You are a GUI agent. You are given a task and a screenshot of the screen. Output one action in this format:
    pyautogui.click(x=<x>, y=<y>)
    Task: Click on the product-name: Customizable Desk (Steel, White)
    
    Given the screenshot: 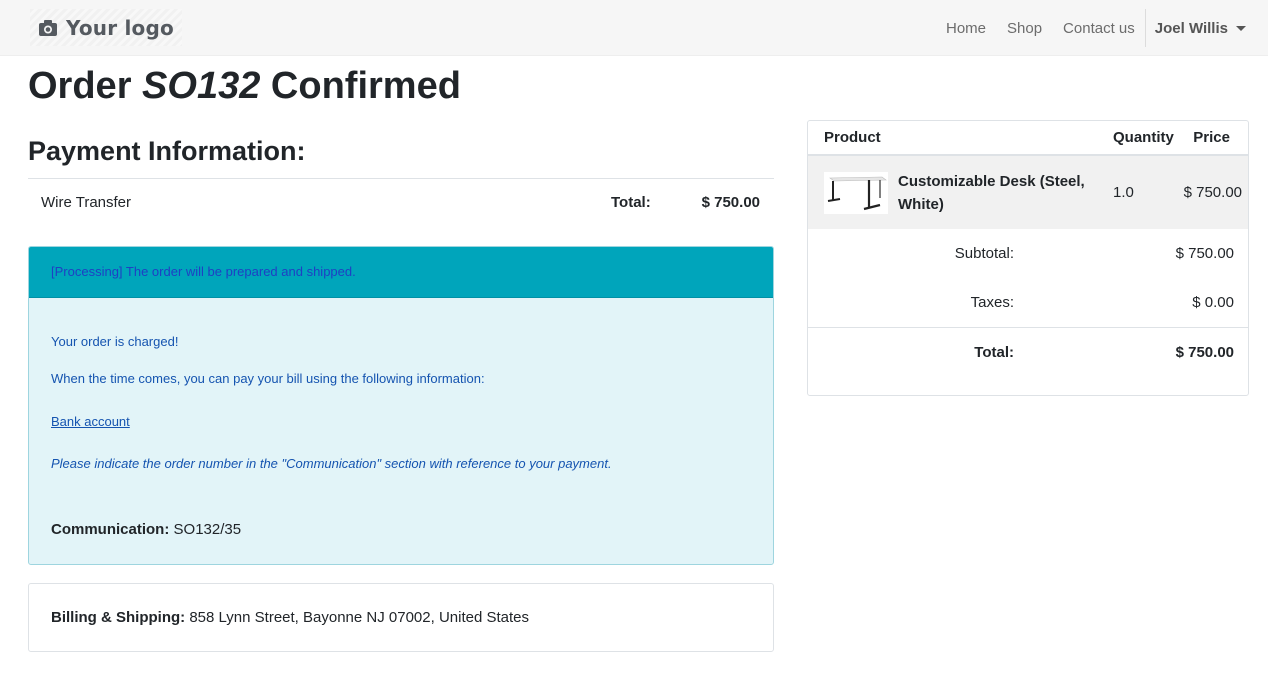 What is the action you would take?
    pyautogui.click(x=998, y=193)
    